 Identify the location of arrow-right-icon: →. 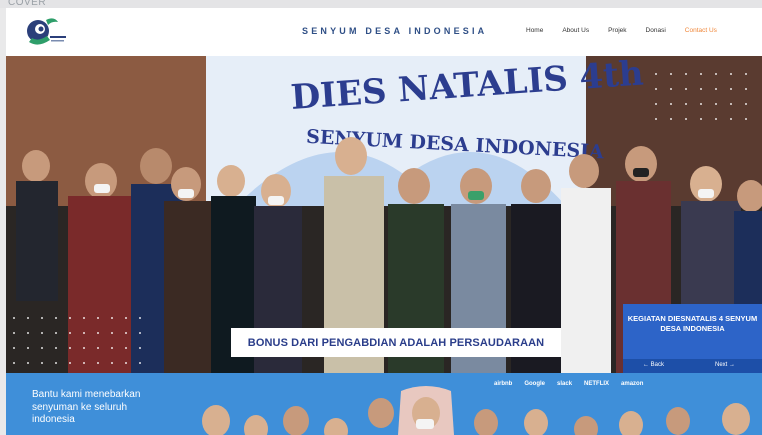
(732, 365).